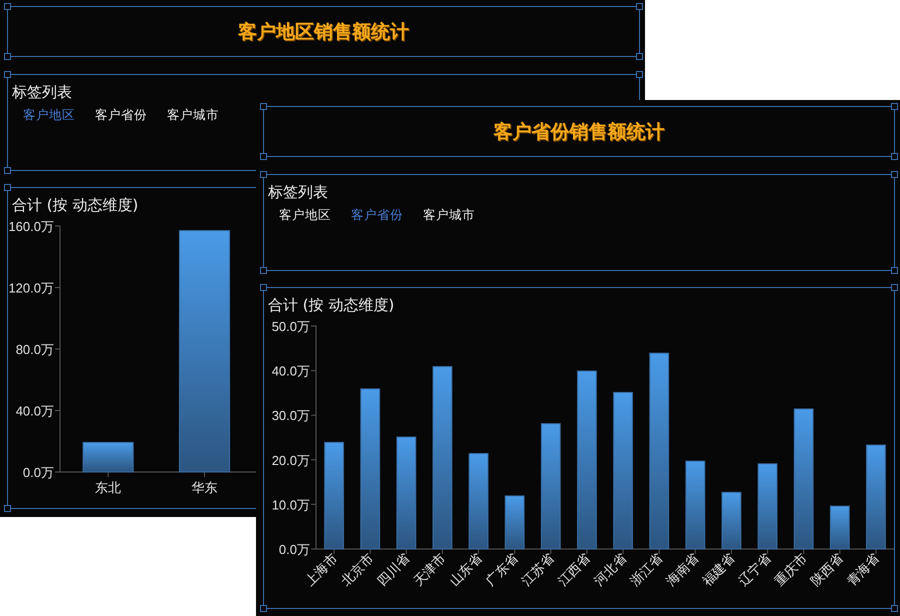  What do you see at coordinates (323, 32) in the screenshot?
I see `dashboard-title: 客户地区销售额统计` at bounding box center [323, 32].